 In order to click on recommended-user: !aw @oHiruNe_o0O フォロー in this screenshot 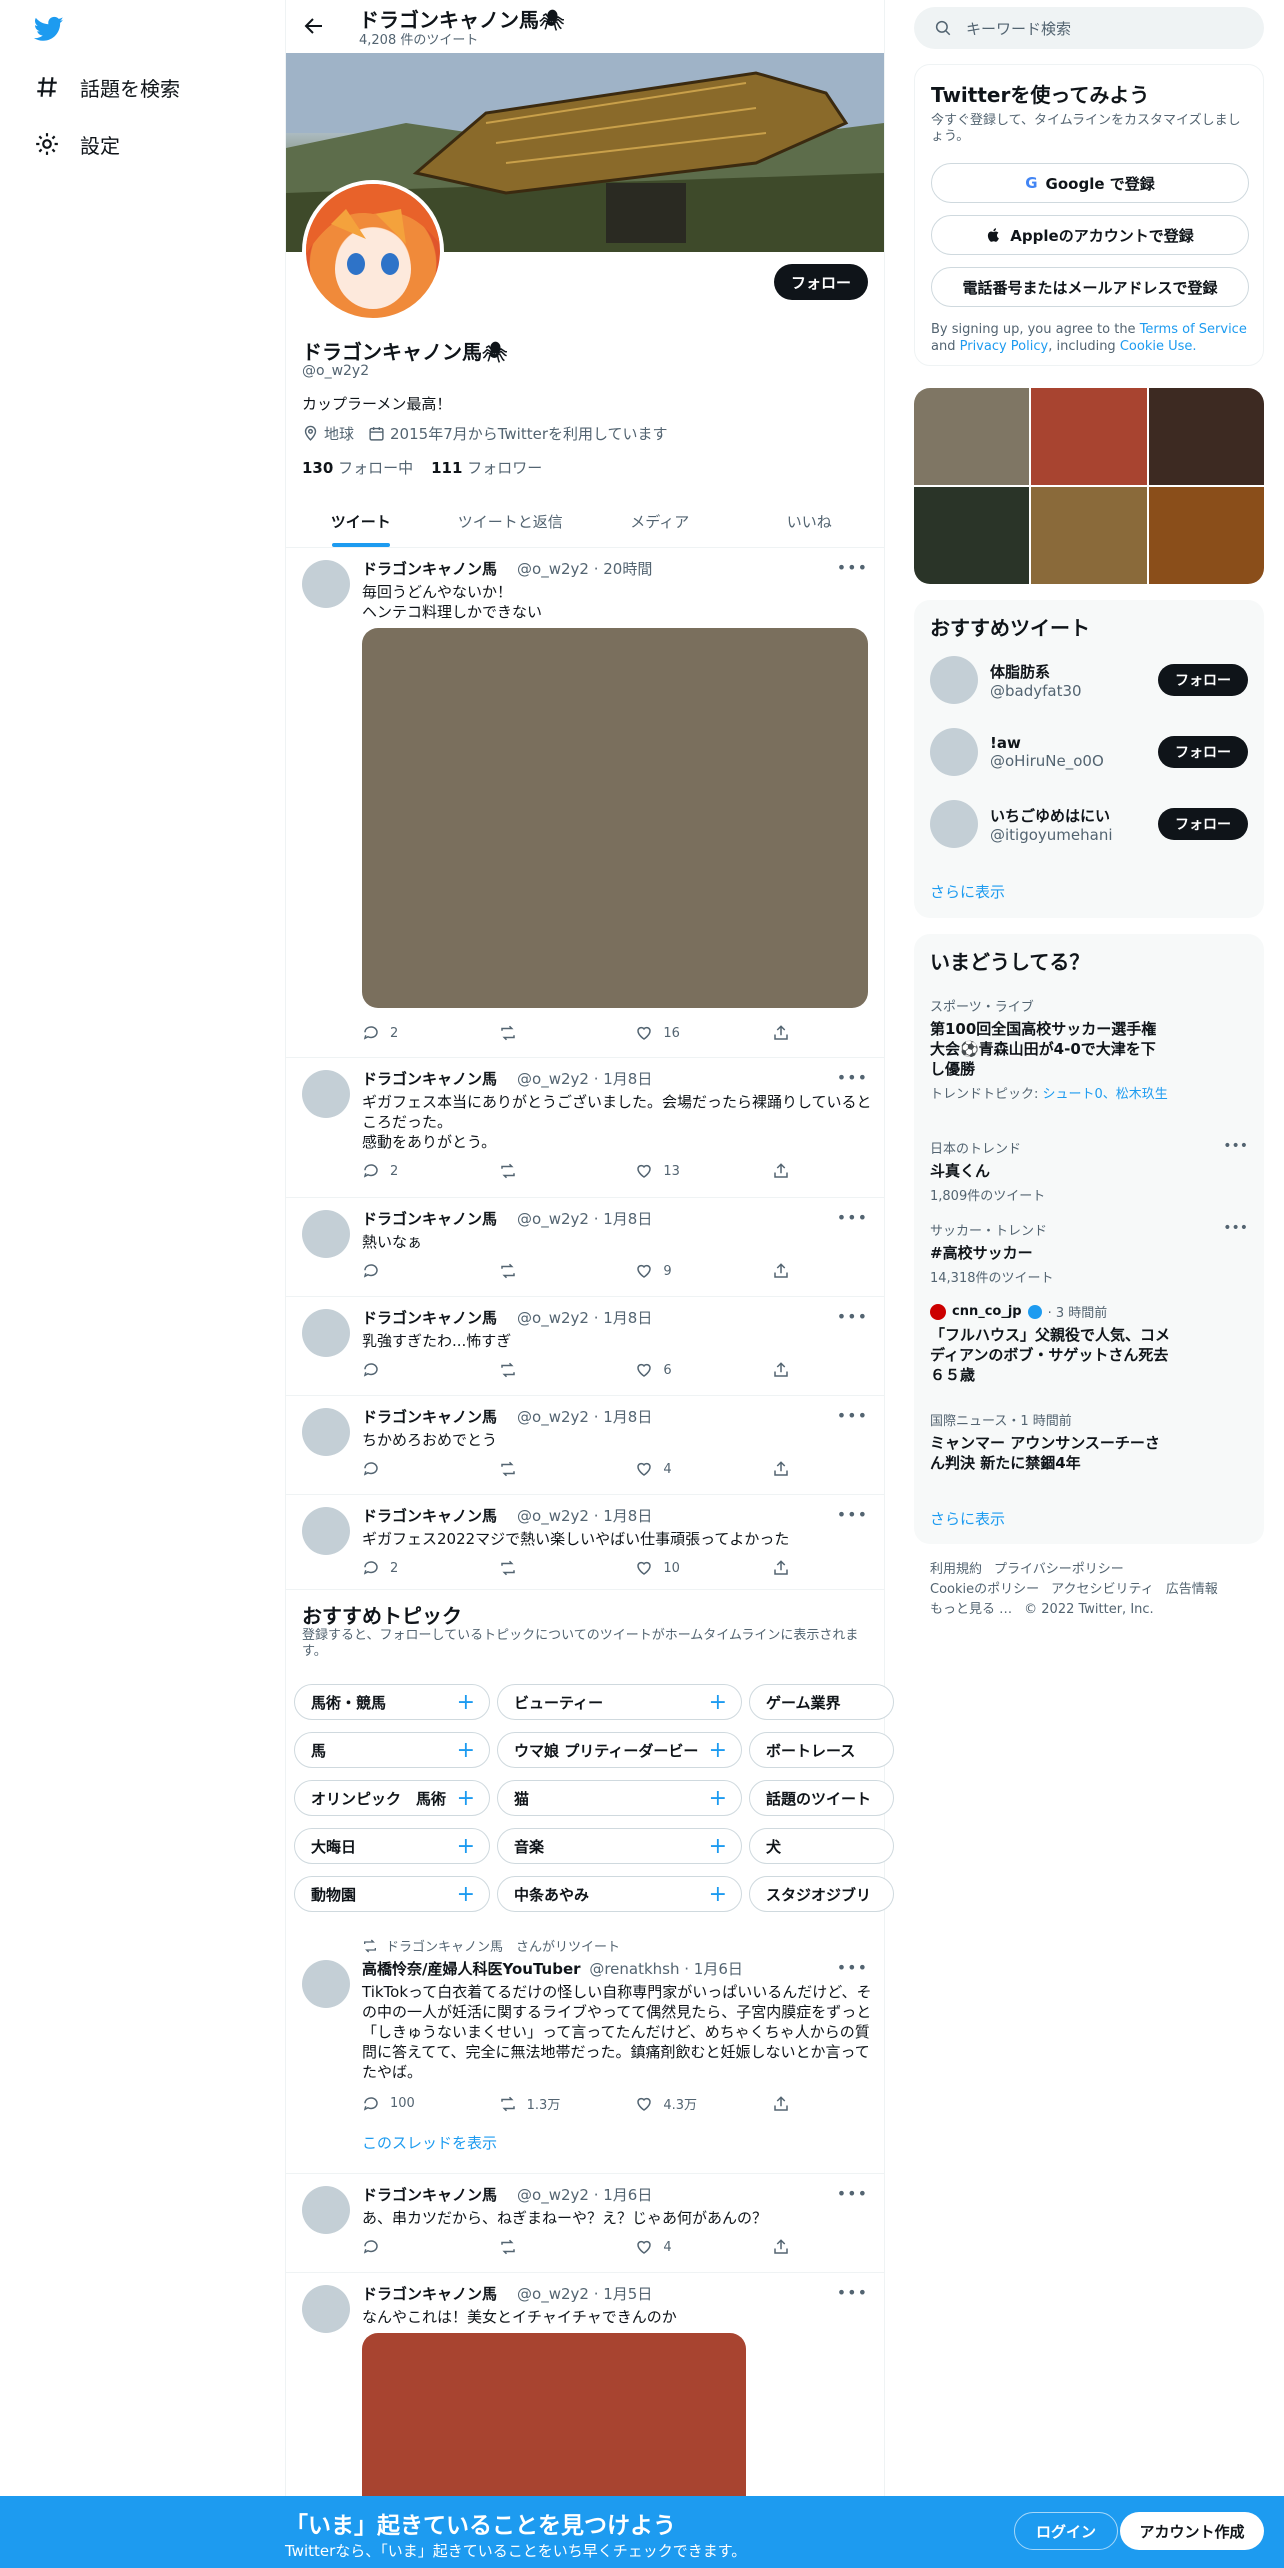, I will do `click(1089, 752)`.